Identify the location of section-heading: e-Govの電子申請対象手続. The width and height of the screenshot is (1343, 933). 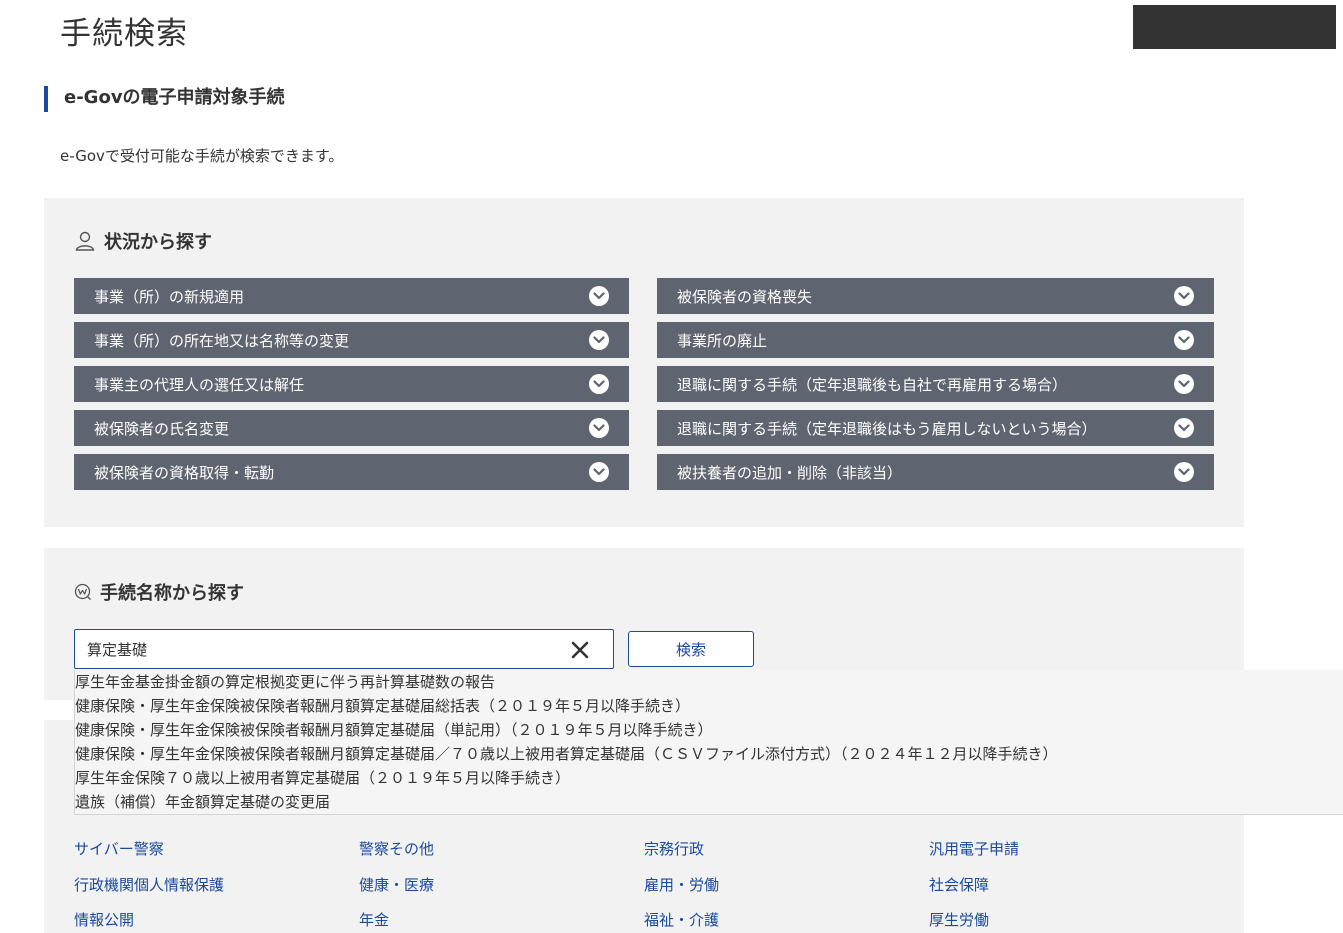
(164, 99).